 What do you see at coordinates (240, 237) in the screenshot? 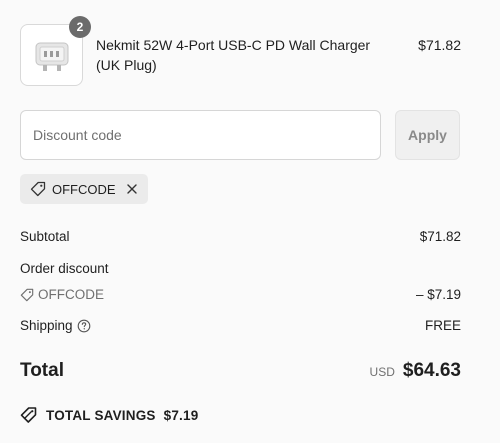
I see `subtotal-row: Subtotal $71.82` at bounding box center [240, 237].